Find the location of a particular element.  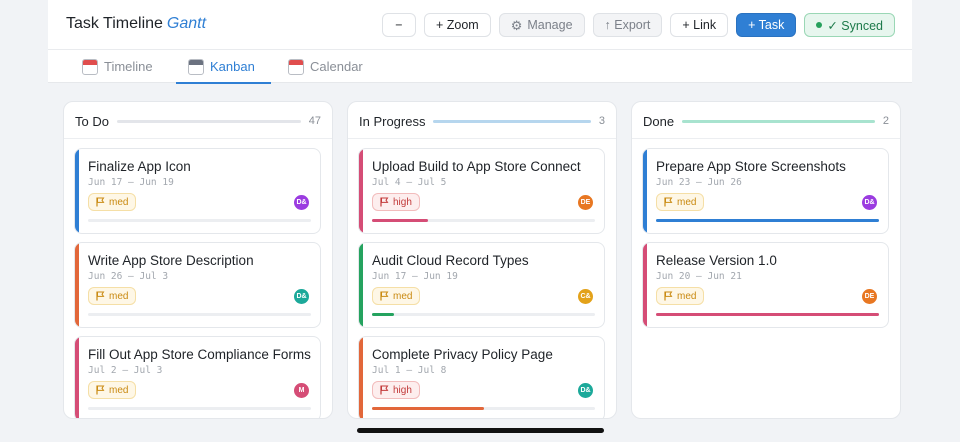

sync-status-button: ✓ Synced is located at coordinates (849, 25).